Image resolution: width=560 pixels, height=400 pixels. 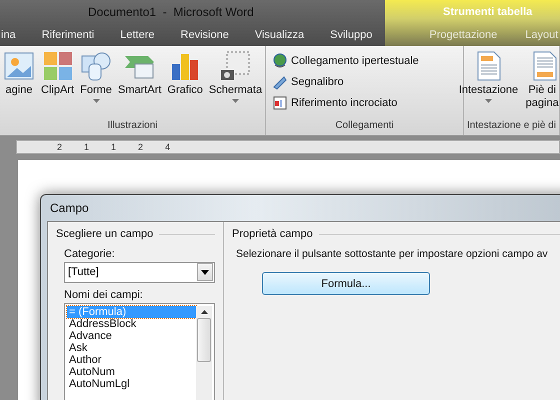 What do you see at coordinates (489, 82) in the screenshot?
I see `ribbon-button: Intestazione` at bounding box center [489, 82].